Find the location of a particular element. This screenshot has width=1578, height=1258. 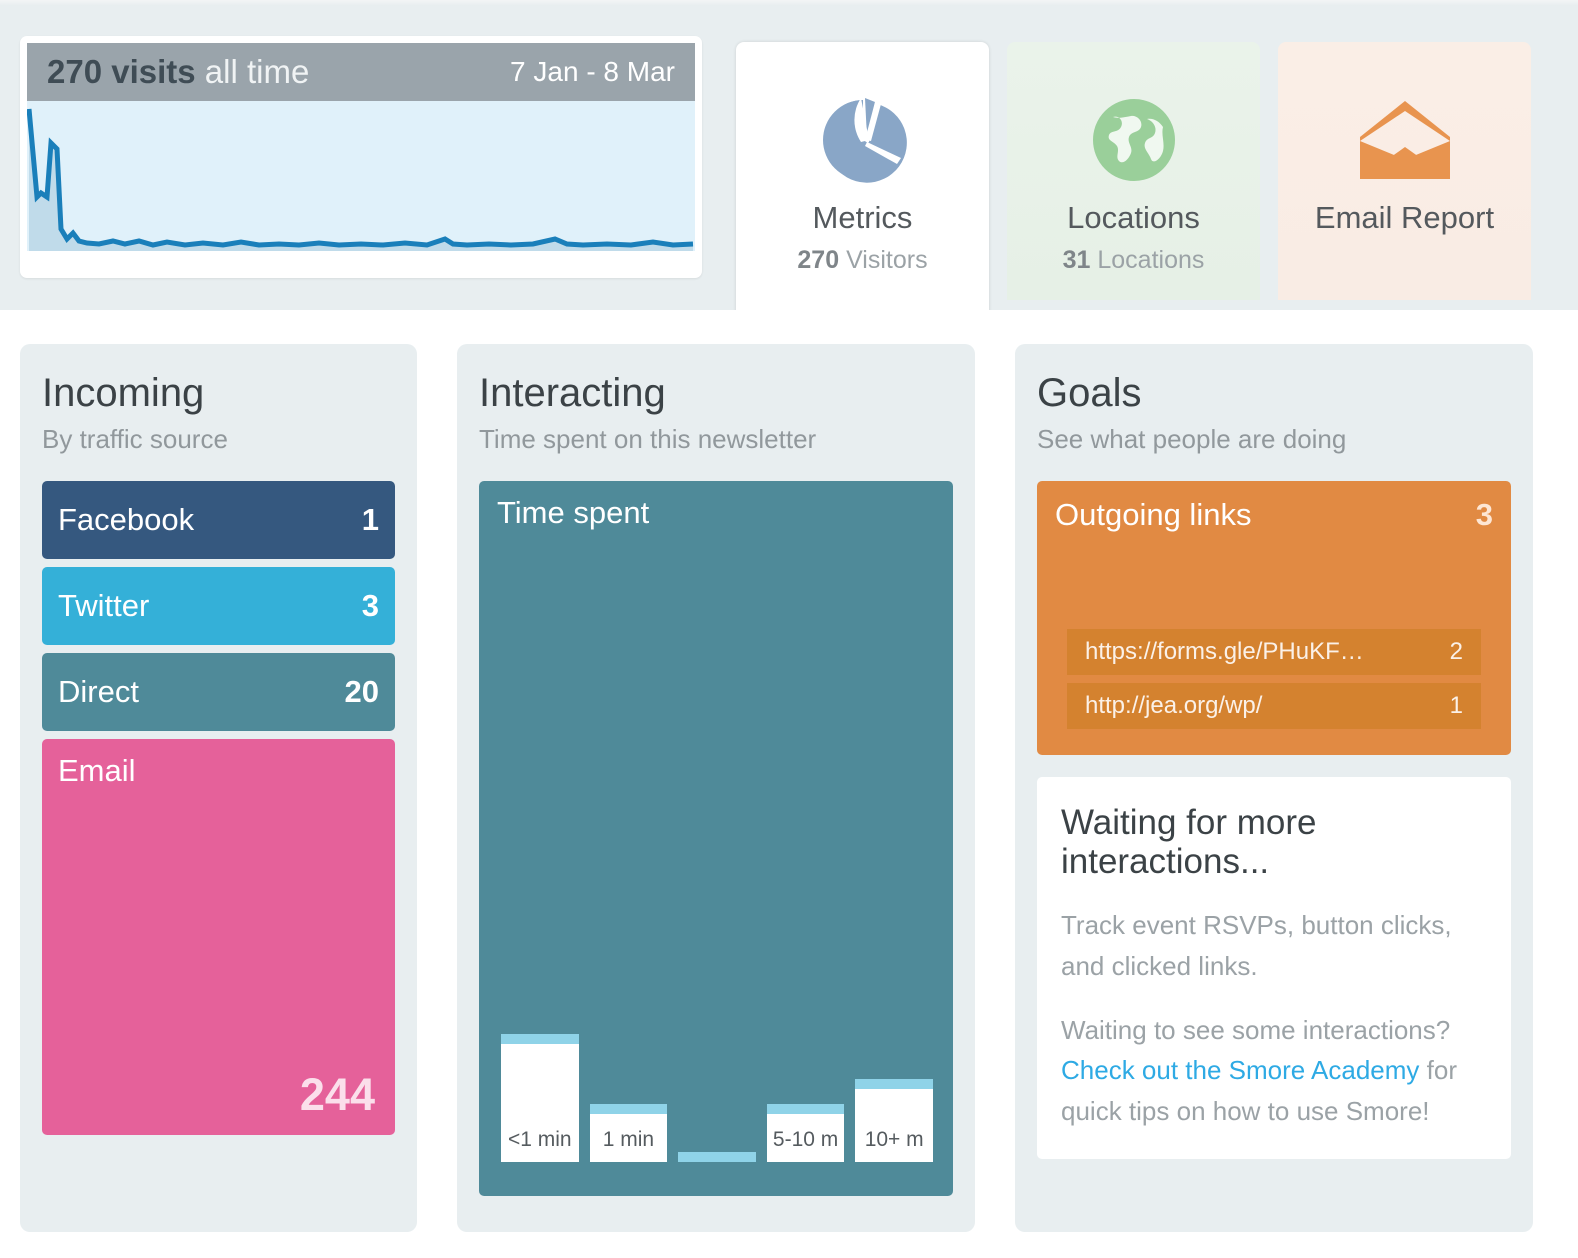

tab-locations-unit: Locations is located at coordinates (1151, 260).